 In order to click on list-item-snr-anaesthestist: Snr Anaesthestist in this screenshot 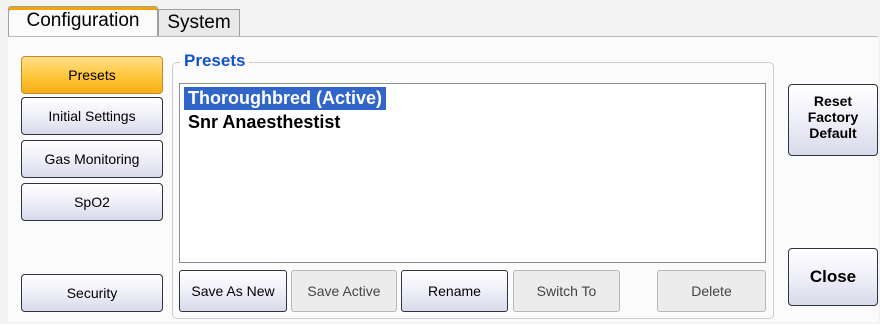, I will do `click(264, 122)`.